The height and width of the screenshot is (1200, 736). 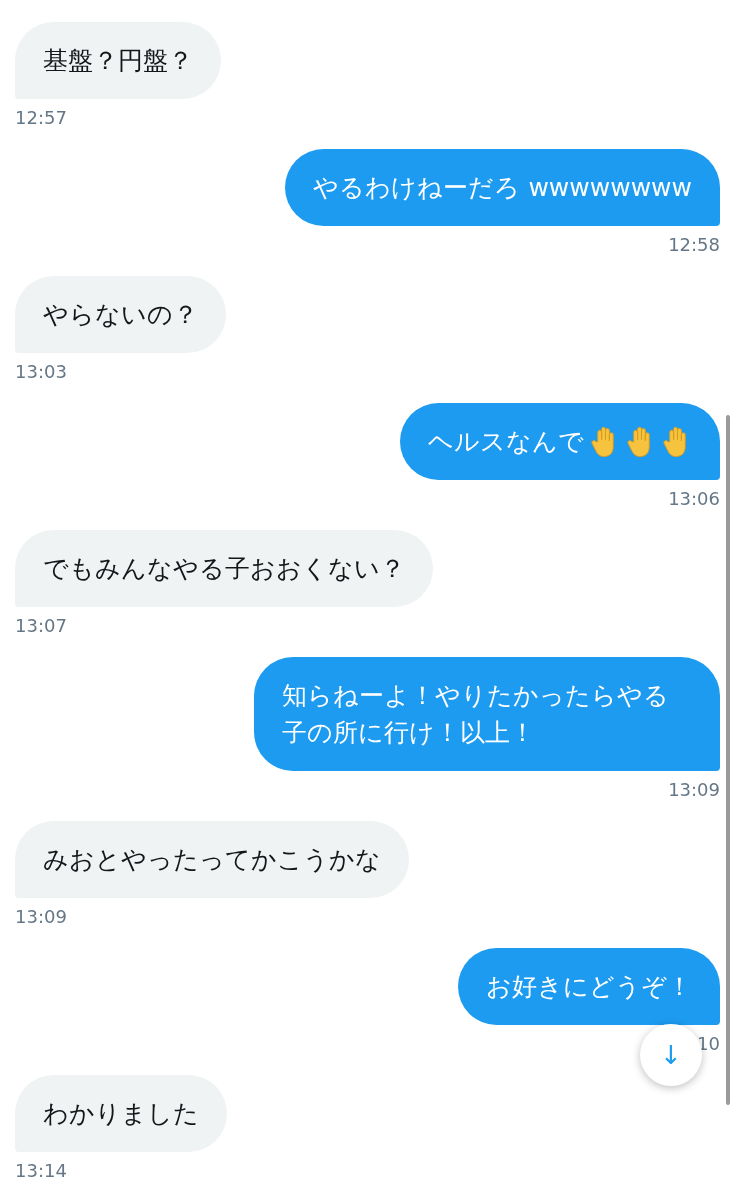 What do you see at coordinates (694, 499) in the screenshot?
I see `timestamp: 13:06` at bounding box center [694, 499].